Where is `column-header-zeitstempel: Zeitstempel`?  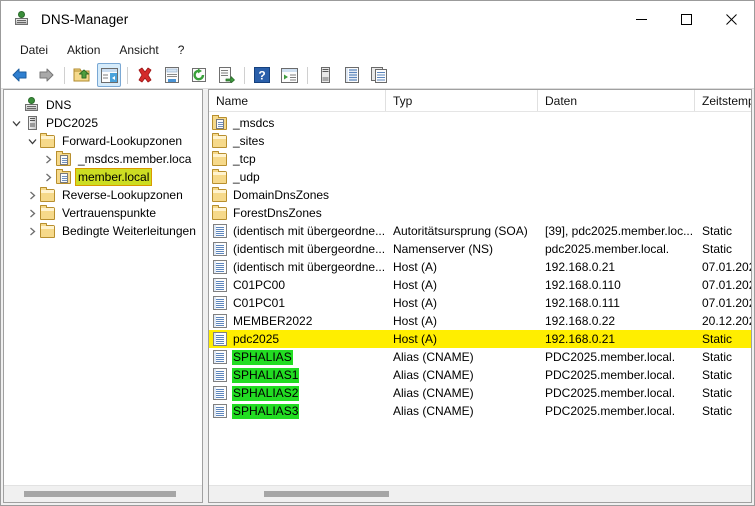
column-header-zeitstempel: Zeitstempel is located at coordinates (723, 100).